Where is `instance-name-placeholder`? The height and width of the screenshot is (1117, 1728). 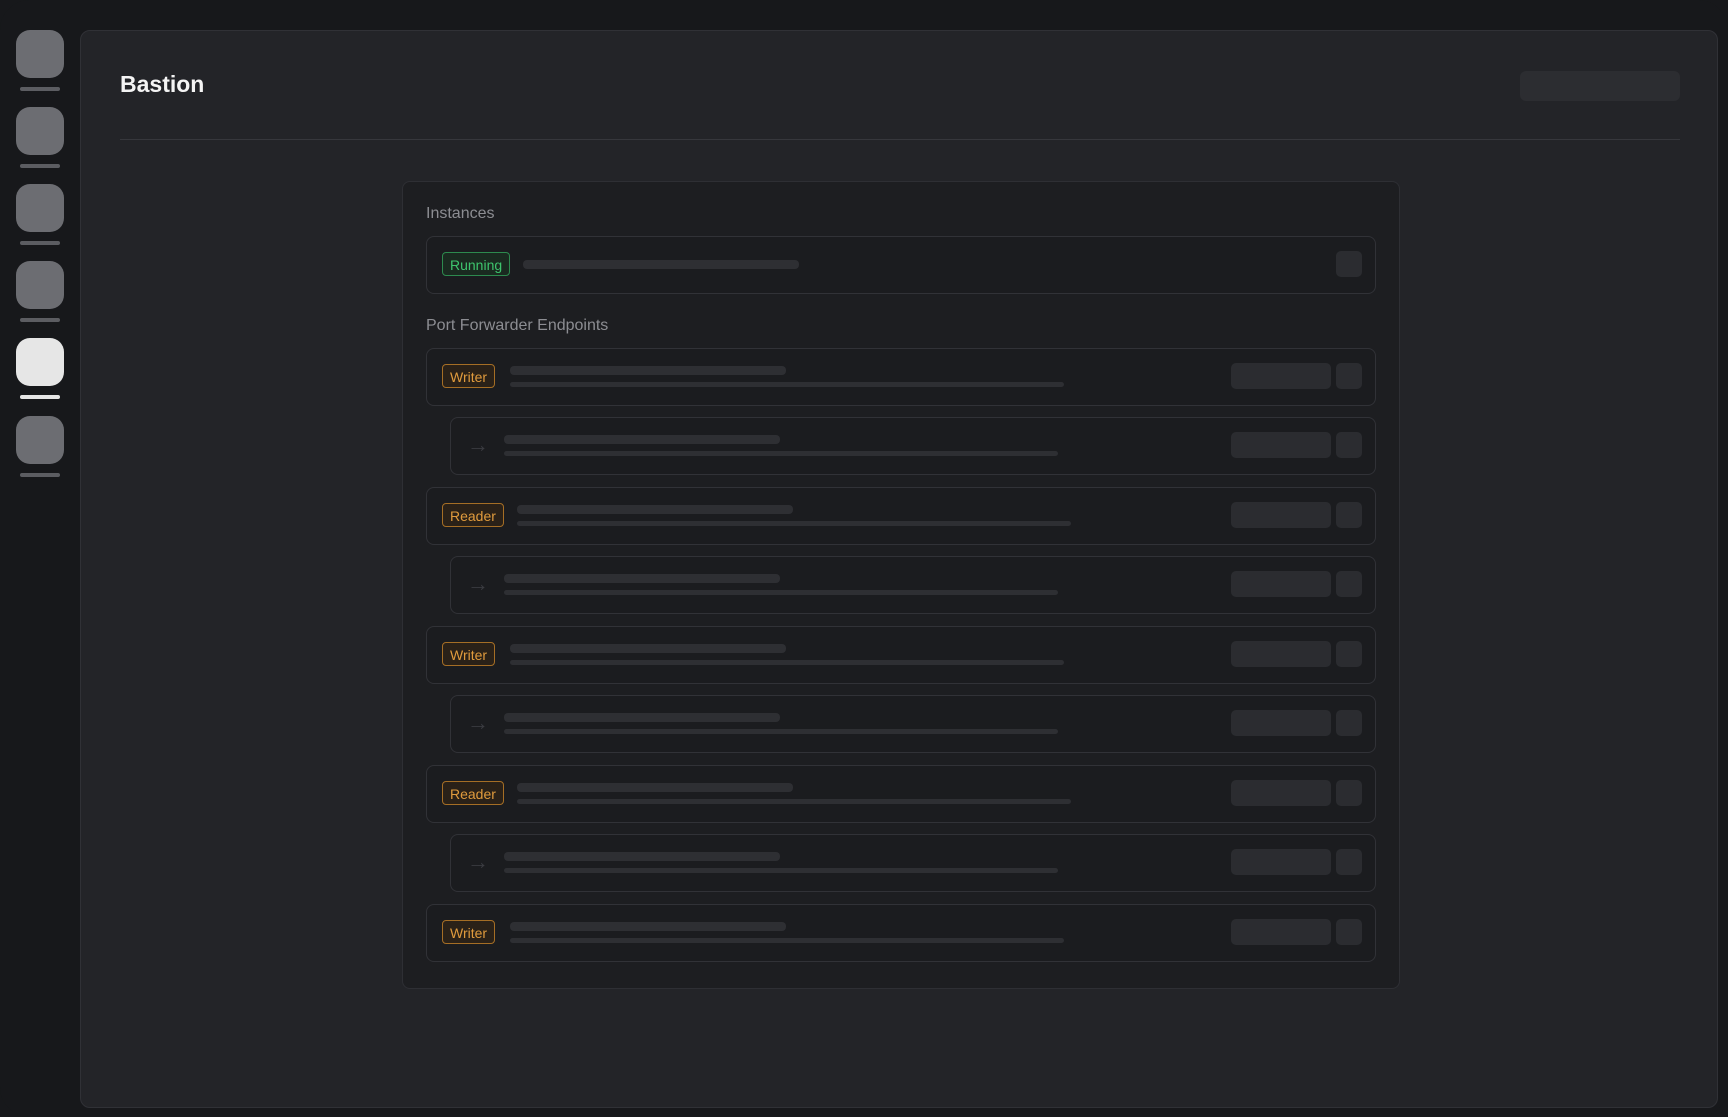
instance-name-placeholder is located at coordinates (661, 264).